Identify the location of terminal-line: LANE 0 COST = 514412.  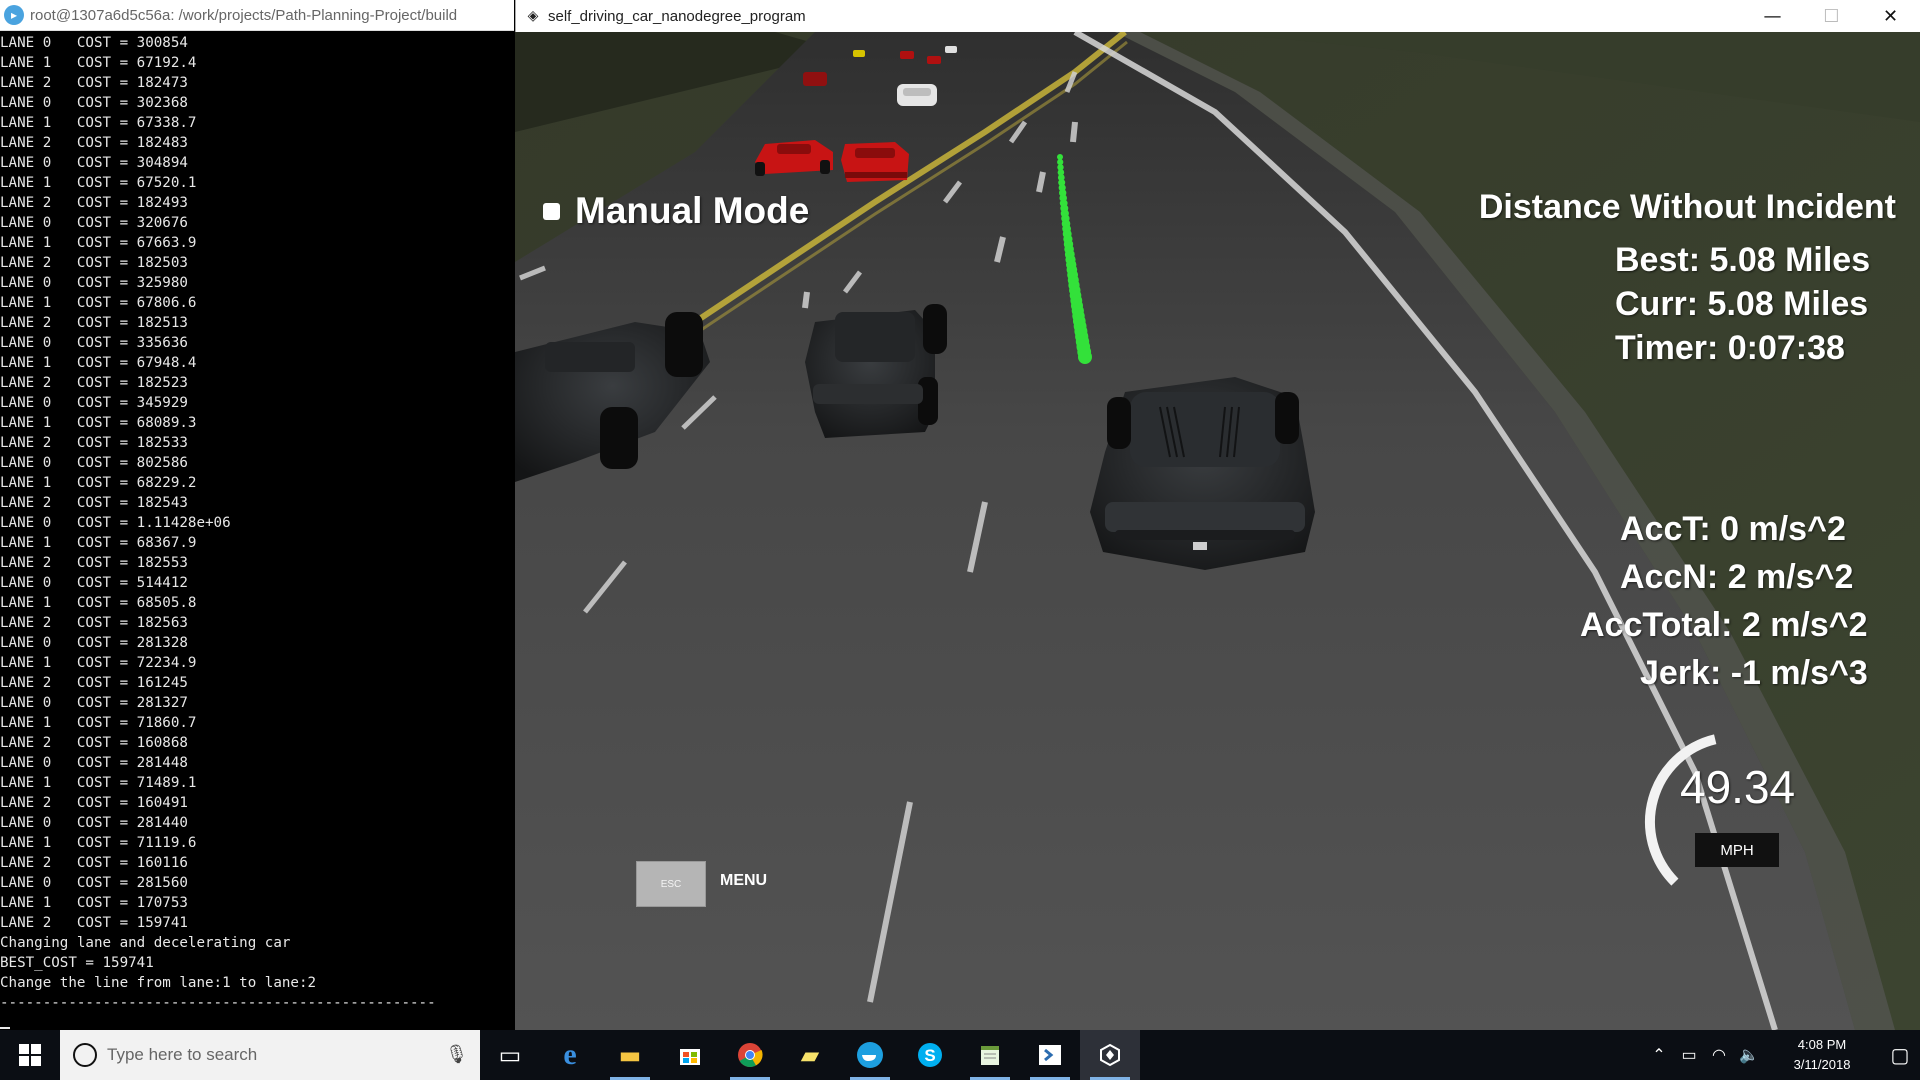
(94, 583).